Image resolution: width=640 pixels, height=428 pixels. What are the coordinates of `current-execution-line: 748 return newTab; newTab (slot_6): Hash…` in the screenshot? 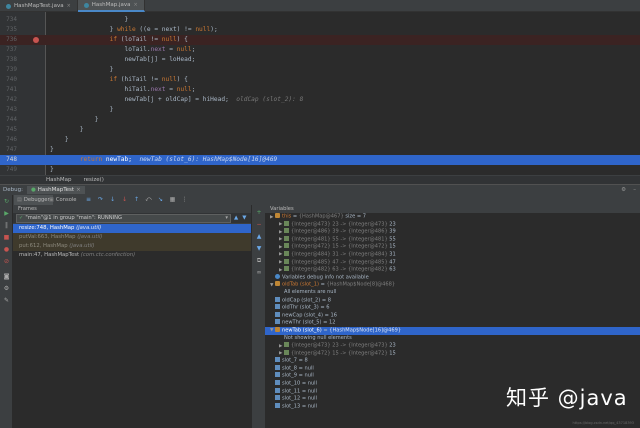 It's located at (320, 160).